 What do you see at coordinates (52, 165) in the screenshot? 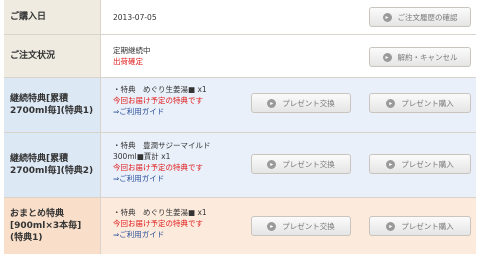
I see `benefit-label: 継続特典[累積 2700ml毎](特典2)` at bounding box center [52, 165].